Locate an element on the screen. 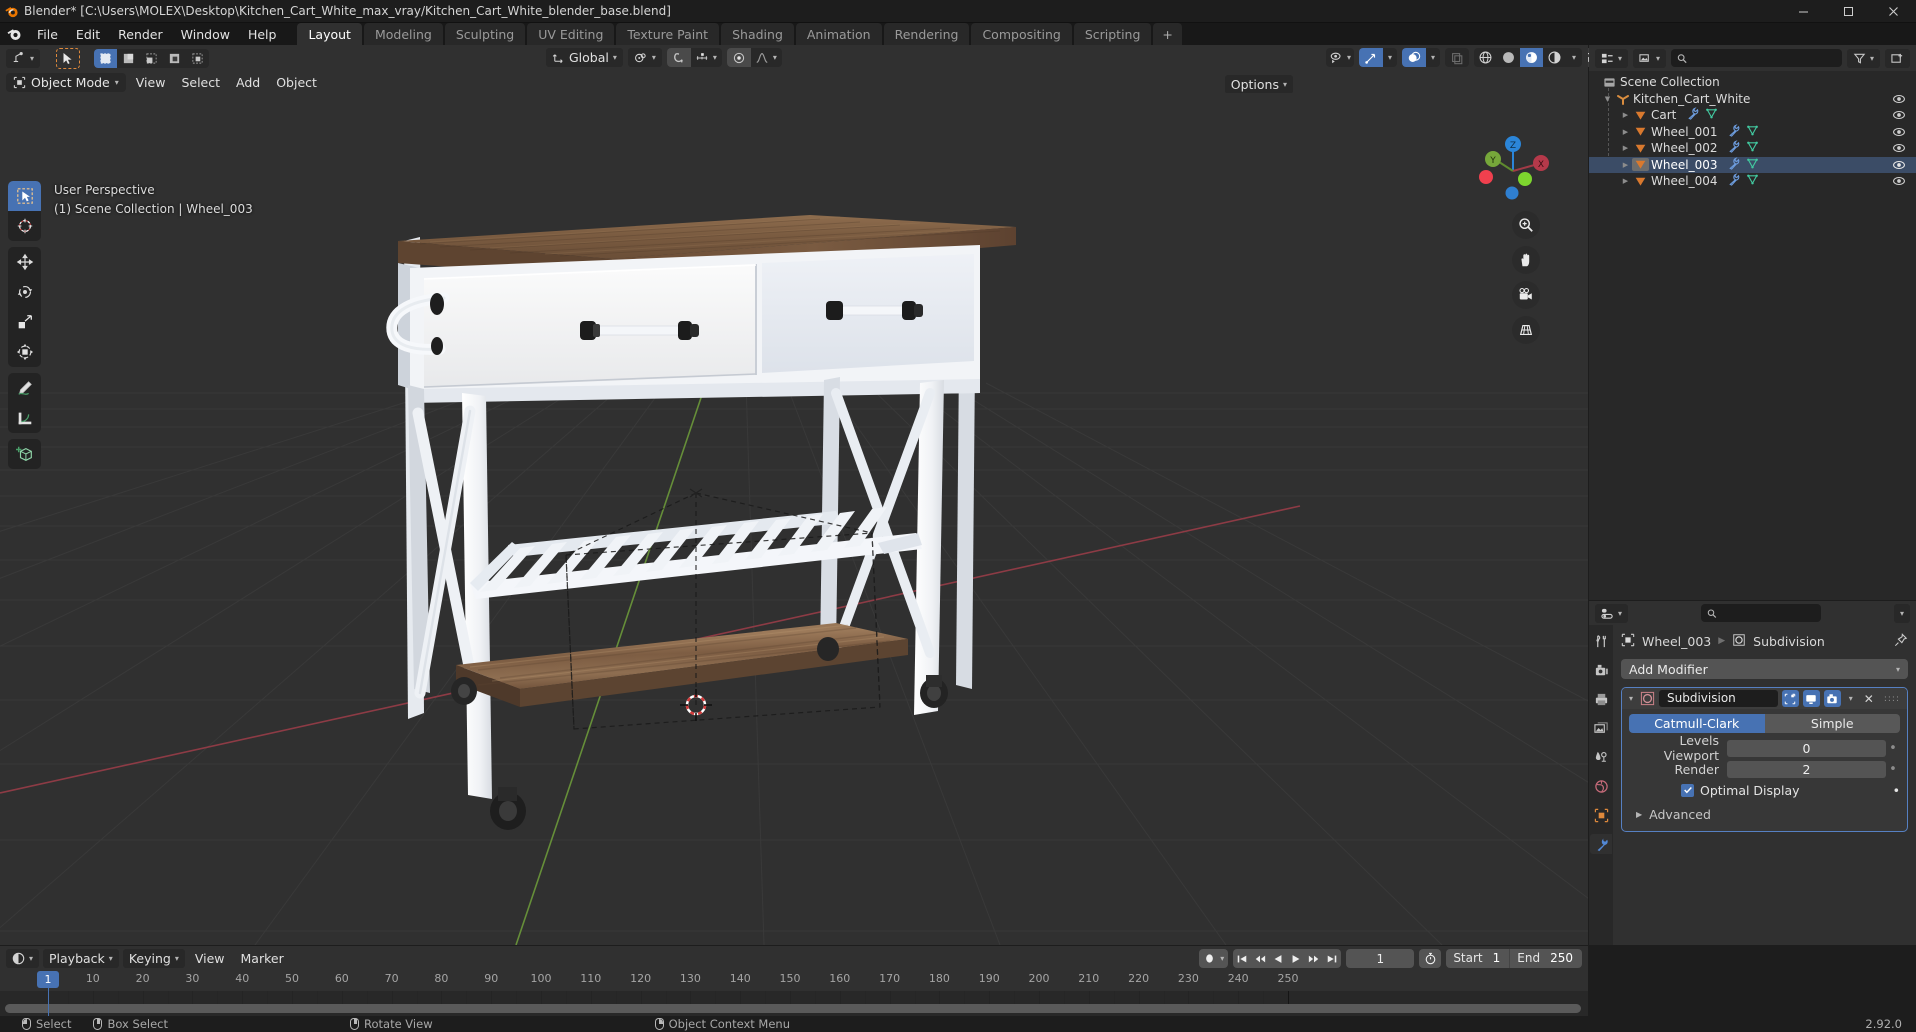 The height and width of the screenshot is (1032, 1916). workspace-tab-modeling: Modeling is located at coordinates (403, 34).